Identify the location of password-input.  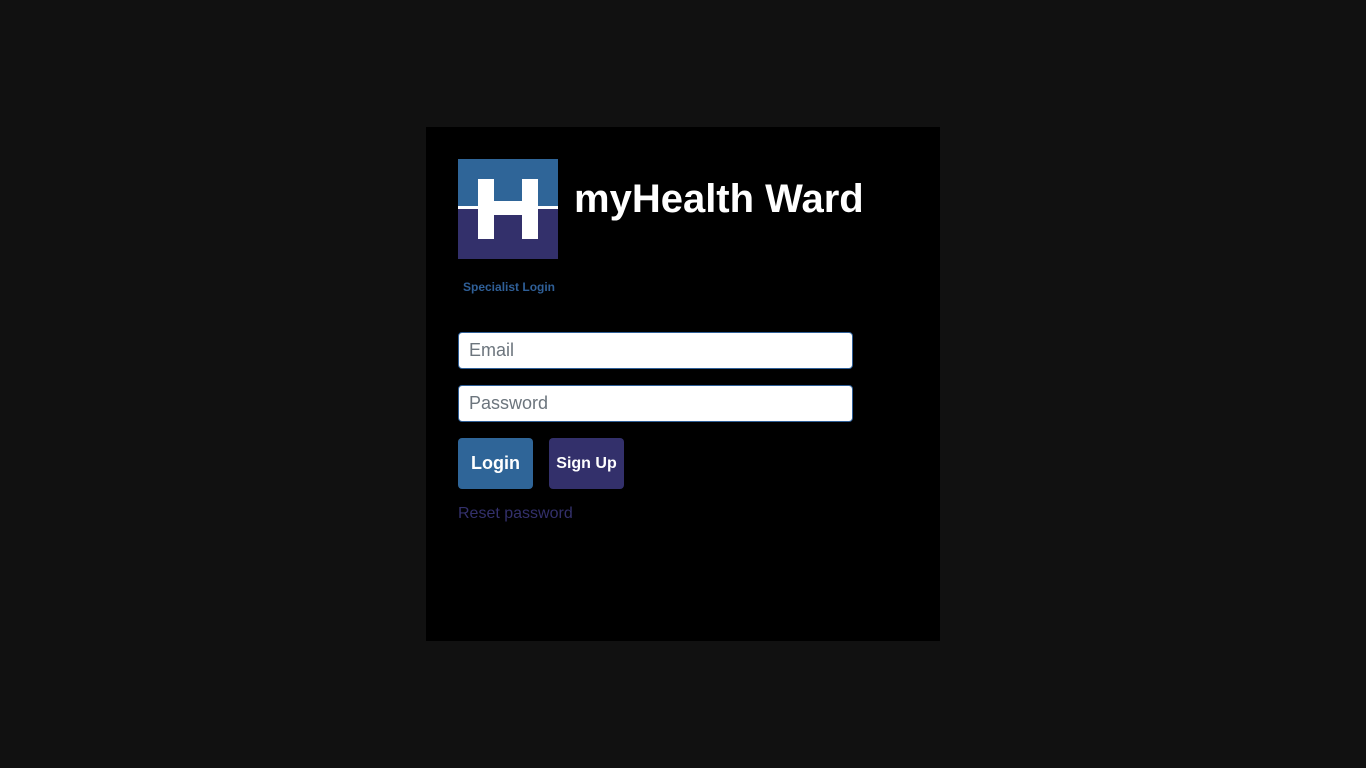
(655, 403).